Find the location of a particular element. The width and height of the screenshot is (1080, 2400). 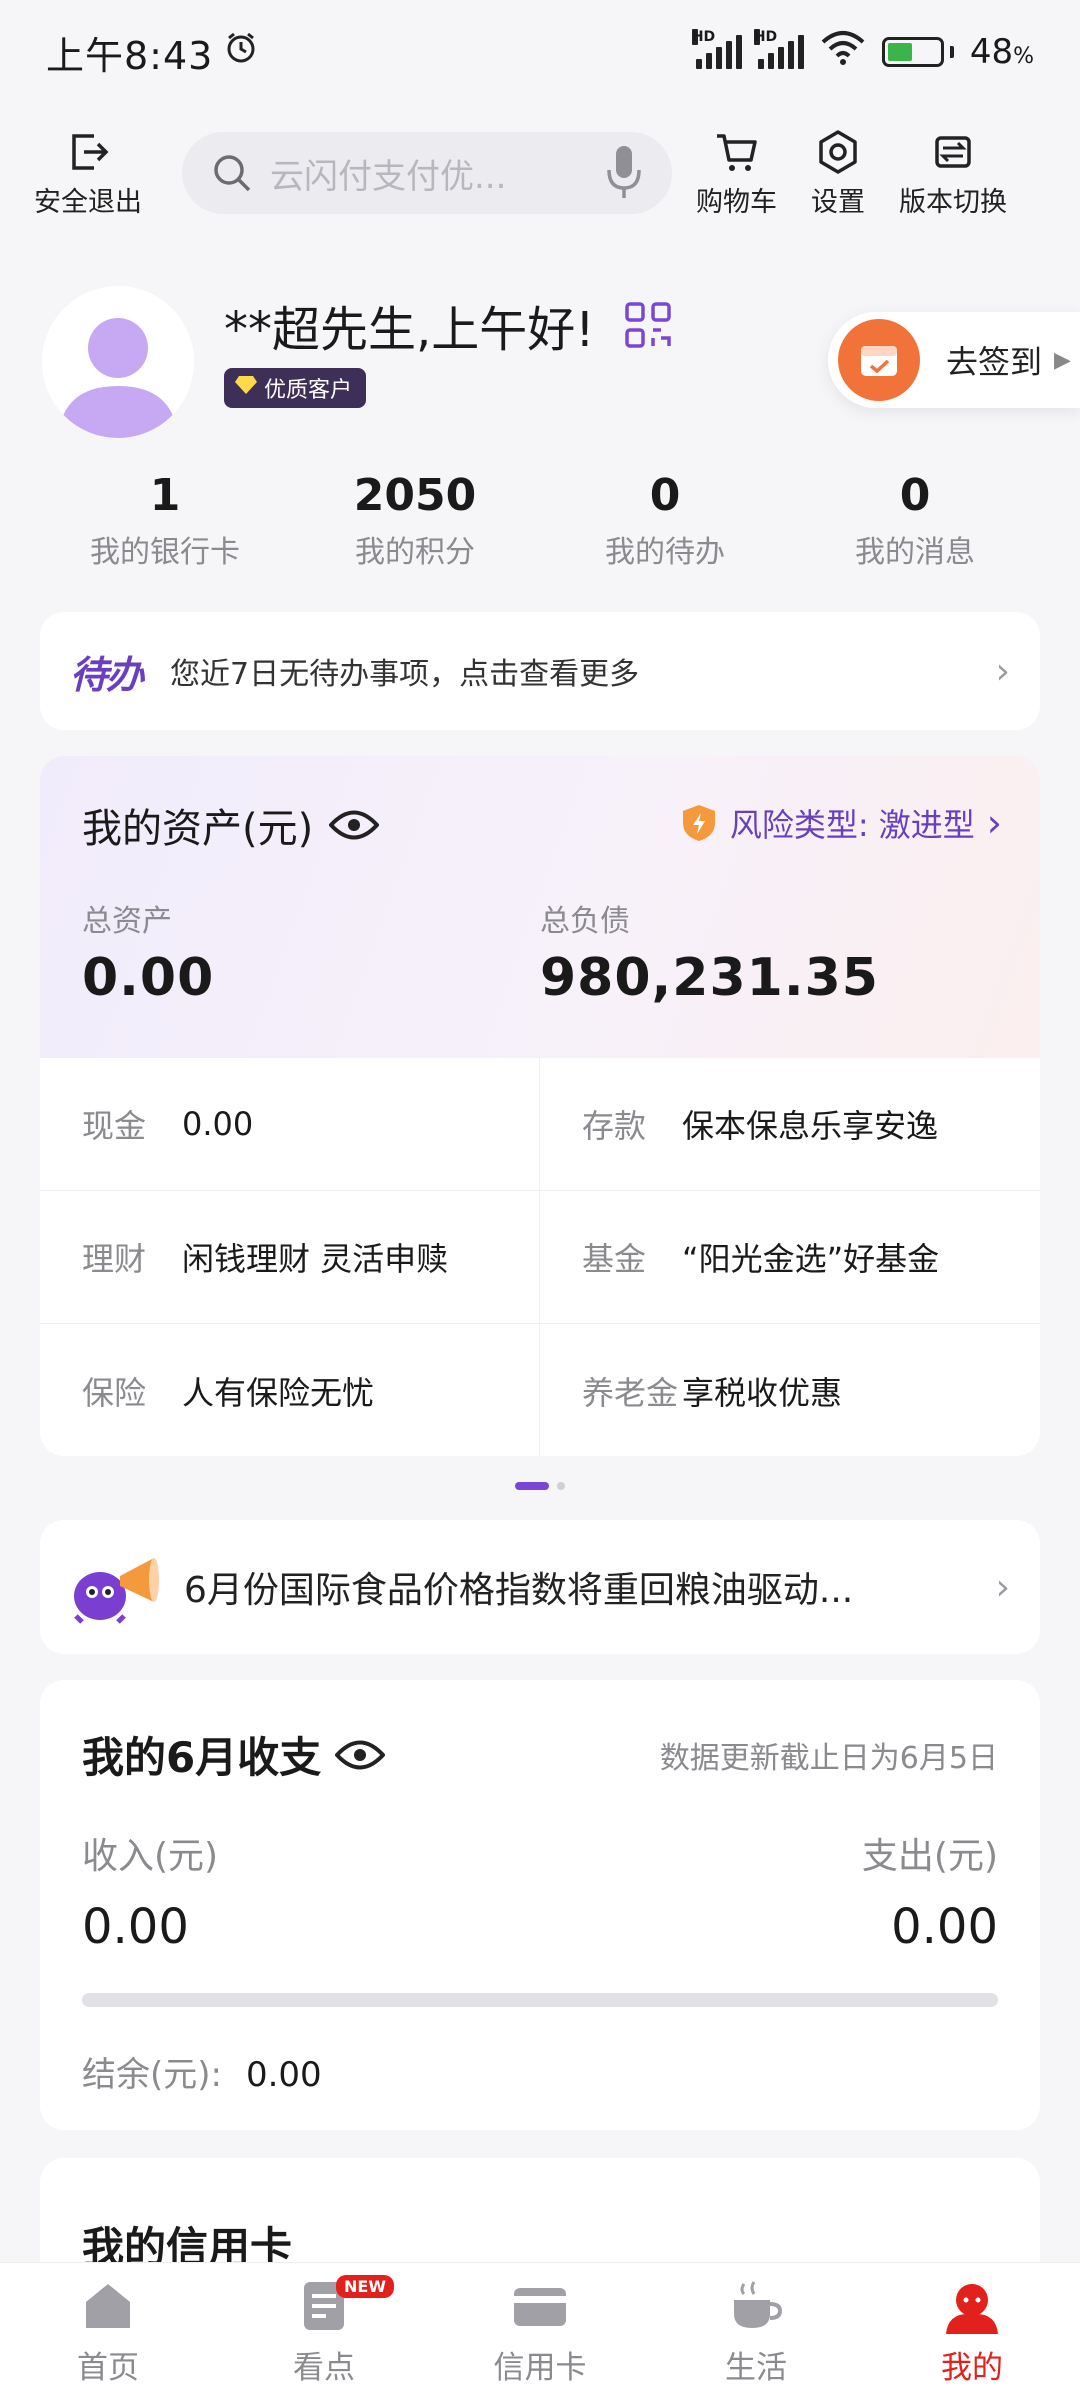

news-banner: 6月份国际食品价格指数将重回粮油驱动... › is located at coordinates (540, 1587).